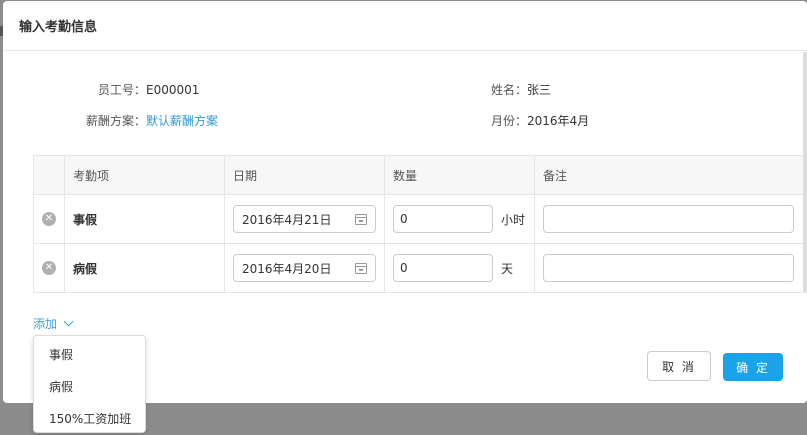 This screenshot has width=807, height=435. I want to click on attendance-type: 病假, so click(85, 268).